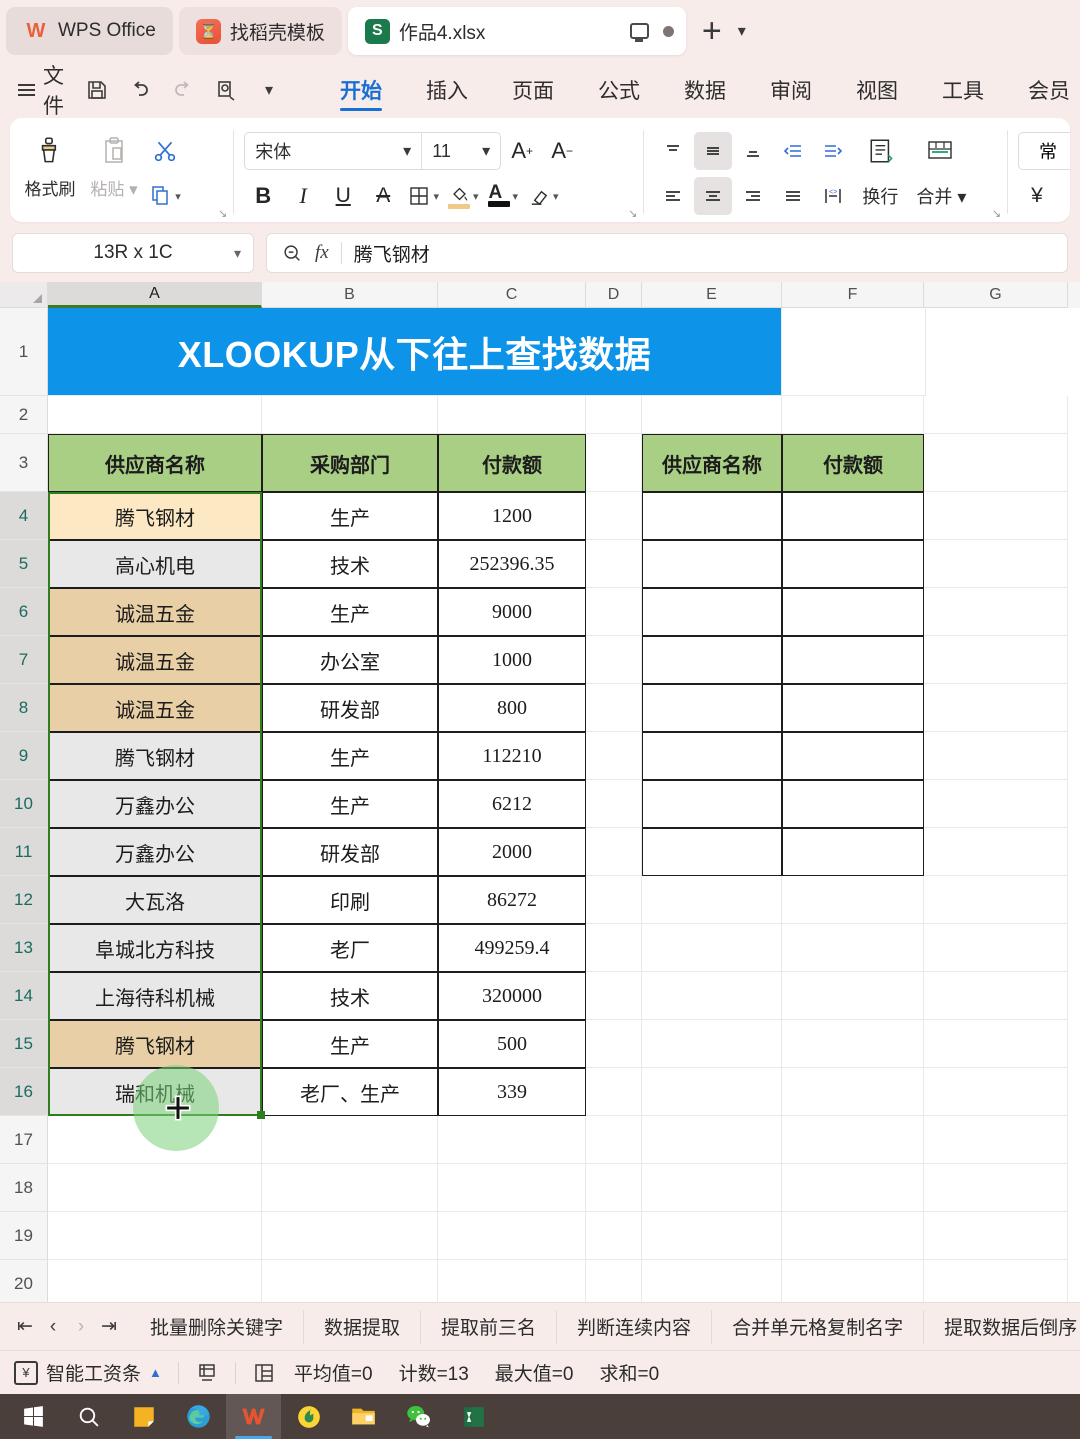  I want to click on fill-color-icon: ▾, so click(463, 196).